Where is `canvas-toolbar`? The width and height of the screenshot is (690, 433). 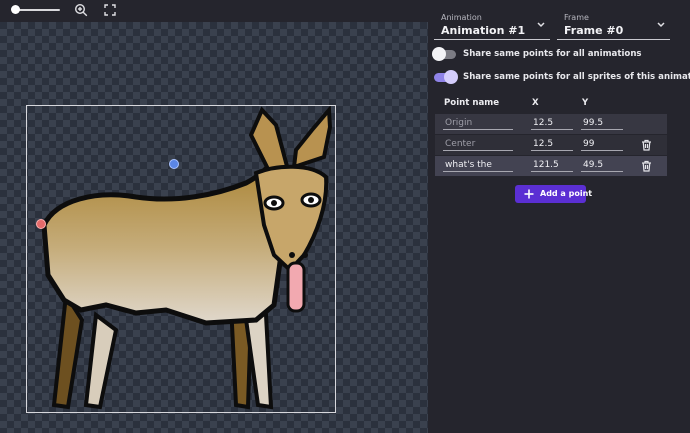 canvas-toolbar is located at coordinates (214, 11).